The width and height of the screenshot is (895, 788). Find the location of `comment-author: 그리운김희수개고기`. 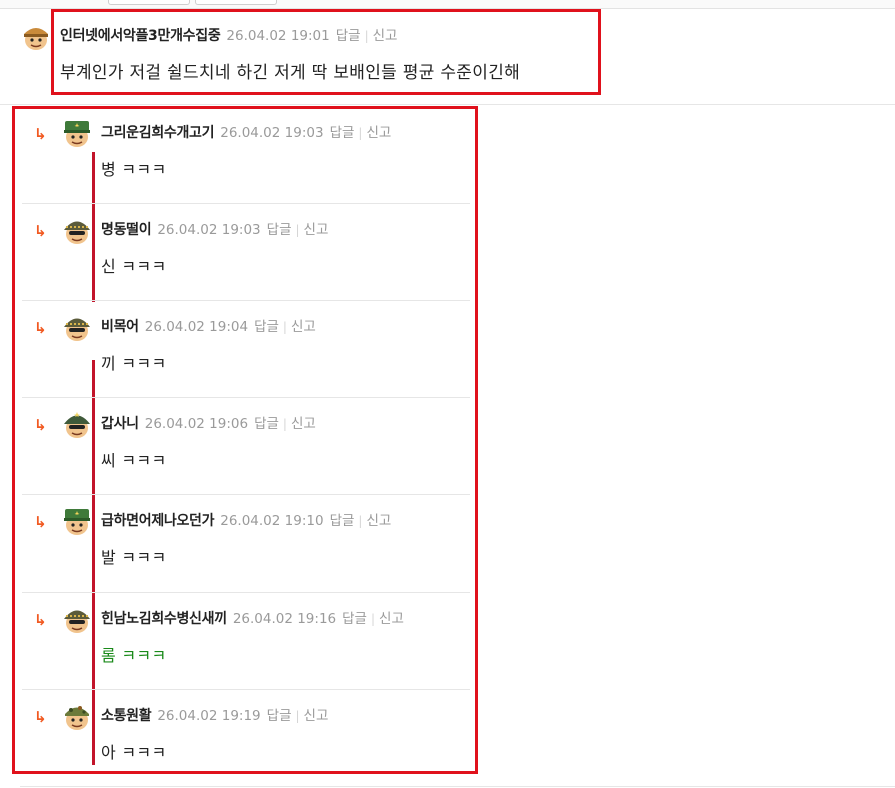

comment-author: 그리운김희수개고기 is located at coordinates (158, 133).